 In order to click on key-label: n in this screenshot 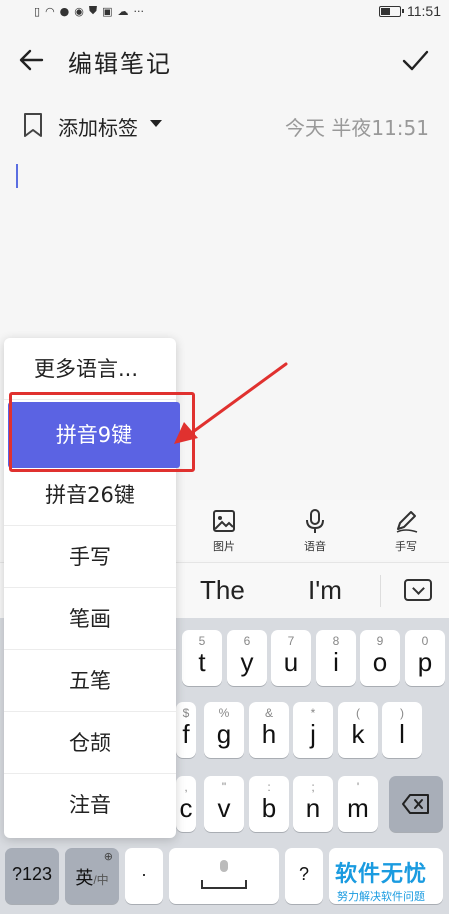, I will do `click(313, 808)`.